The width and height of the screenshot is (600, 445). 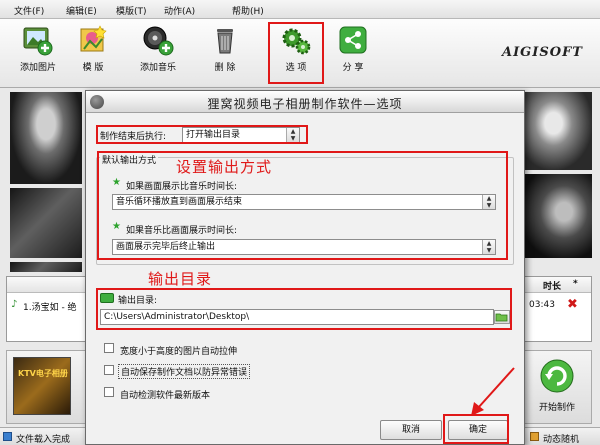 I want to click on star-column-header: *, so click(x=575, y=284).